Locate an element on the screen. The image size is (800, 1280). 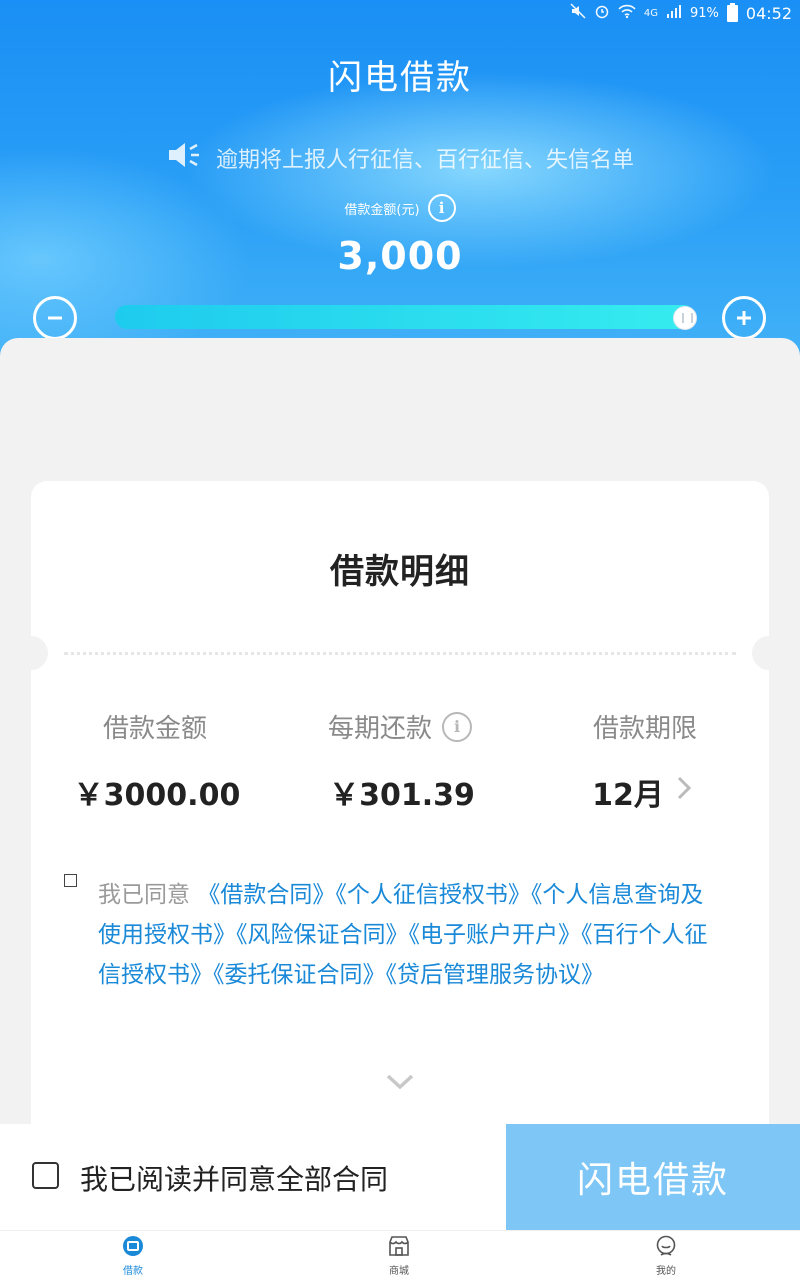
wifi-icon is located at coordinates (627, 13).